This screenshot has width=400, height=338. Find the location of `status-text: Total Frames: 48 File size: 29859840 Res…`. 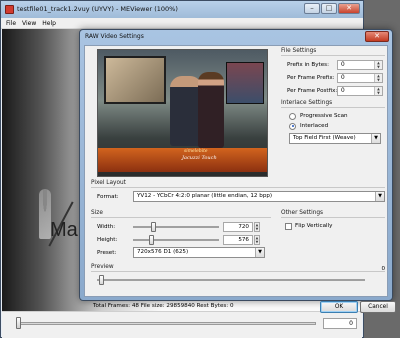

status-text: Total Frames: 48 File size: 29859840 Res… is located at coordinates (163, 306).